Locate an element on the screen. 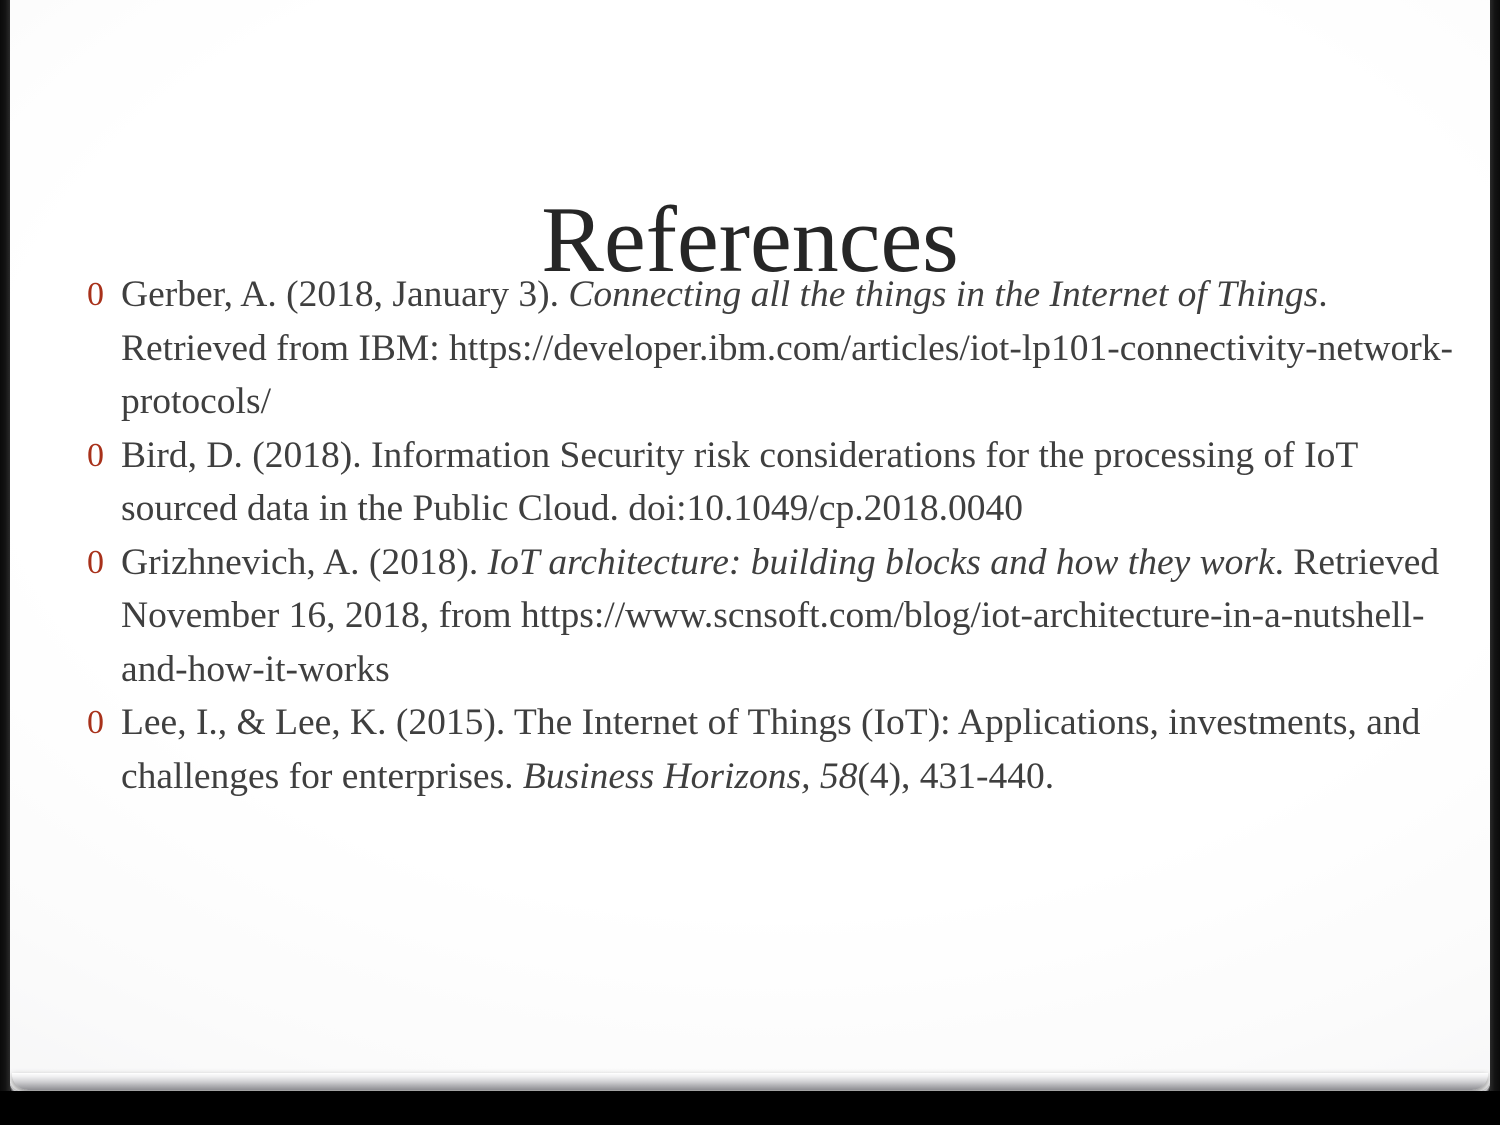  canvas-bottom-edge is located at coordinates (750, 1108).